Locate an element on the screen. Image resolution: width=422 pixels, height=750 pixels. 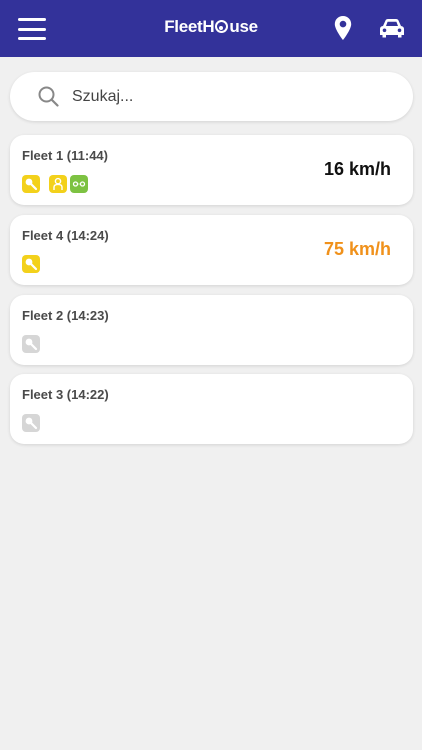
vehicle-card-fleet-2: Fleet 2 (14:23) is located at coordinates (211, 330).